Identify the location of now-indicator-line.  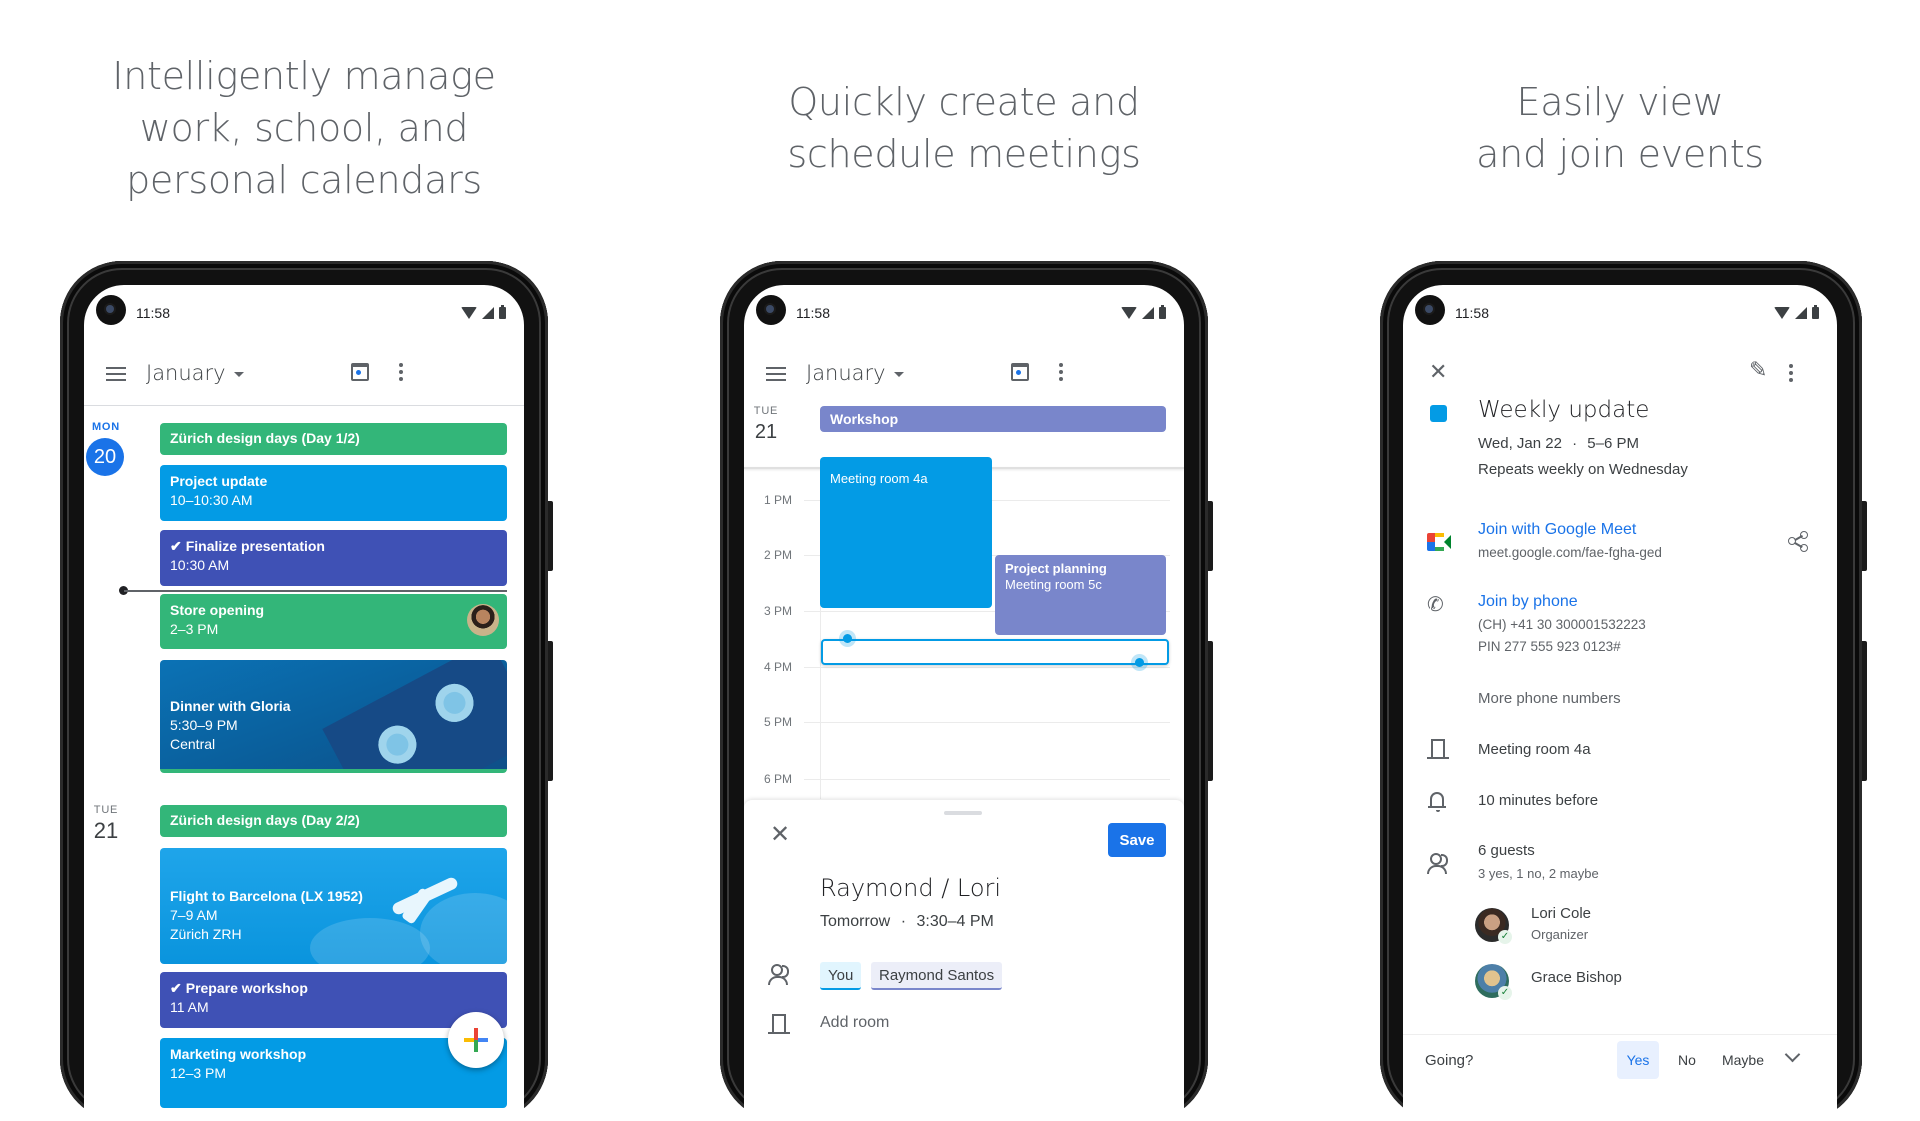
(315, 591).